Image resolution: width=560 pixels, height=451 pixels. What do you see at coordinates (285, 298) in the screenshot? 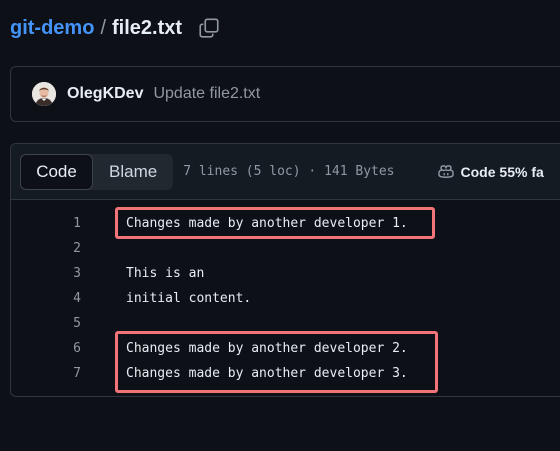
I see `code-line: 4 initial content.` at bounding box center [285, 298].